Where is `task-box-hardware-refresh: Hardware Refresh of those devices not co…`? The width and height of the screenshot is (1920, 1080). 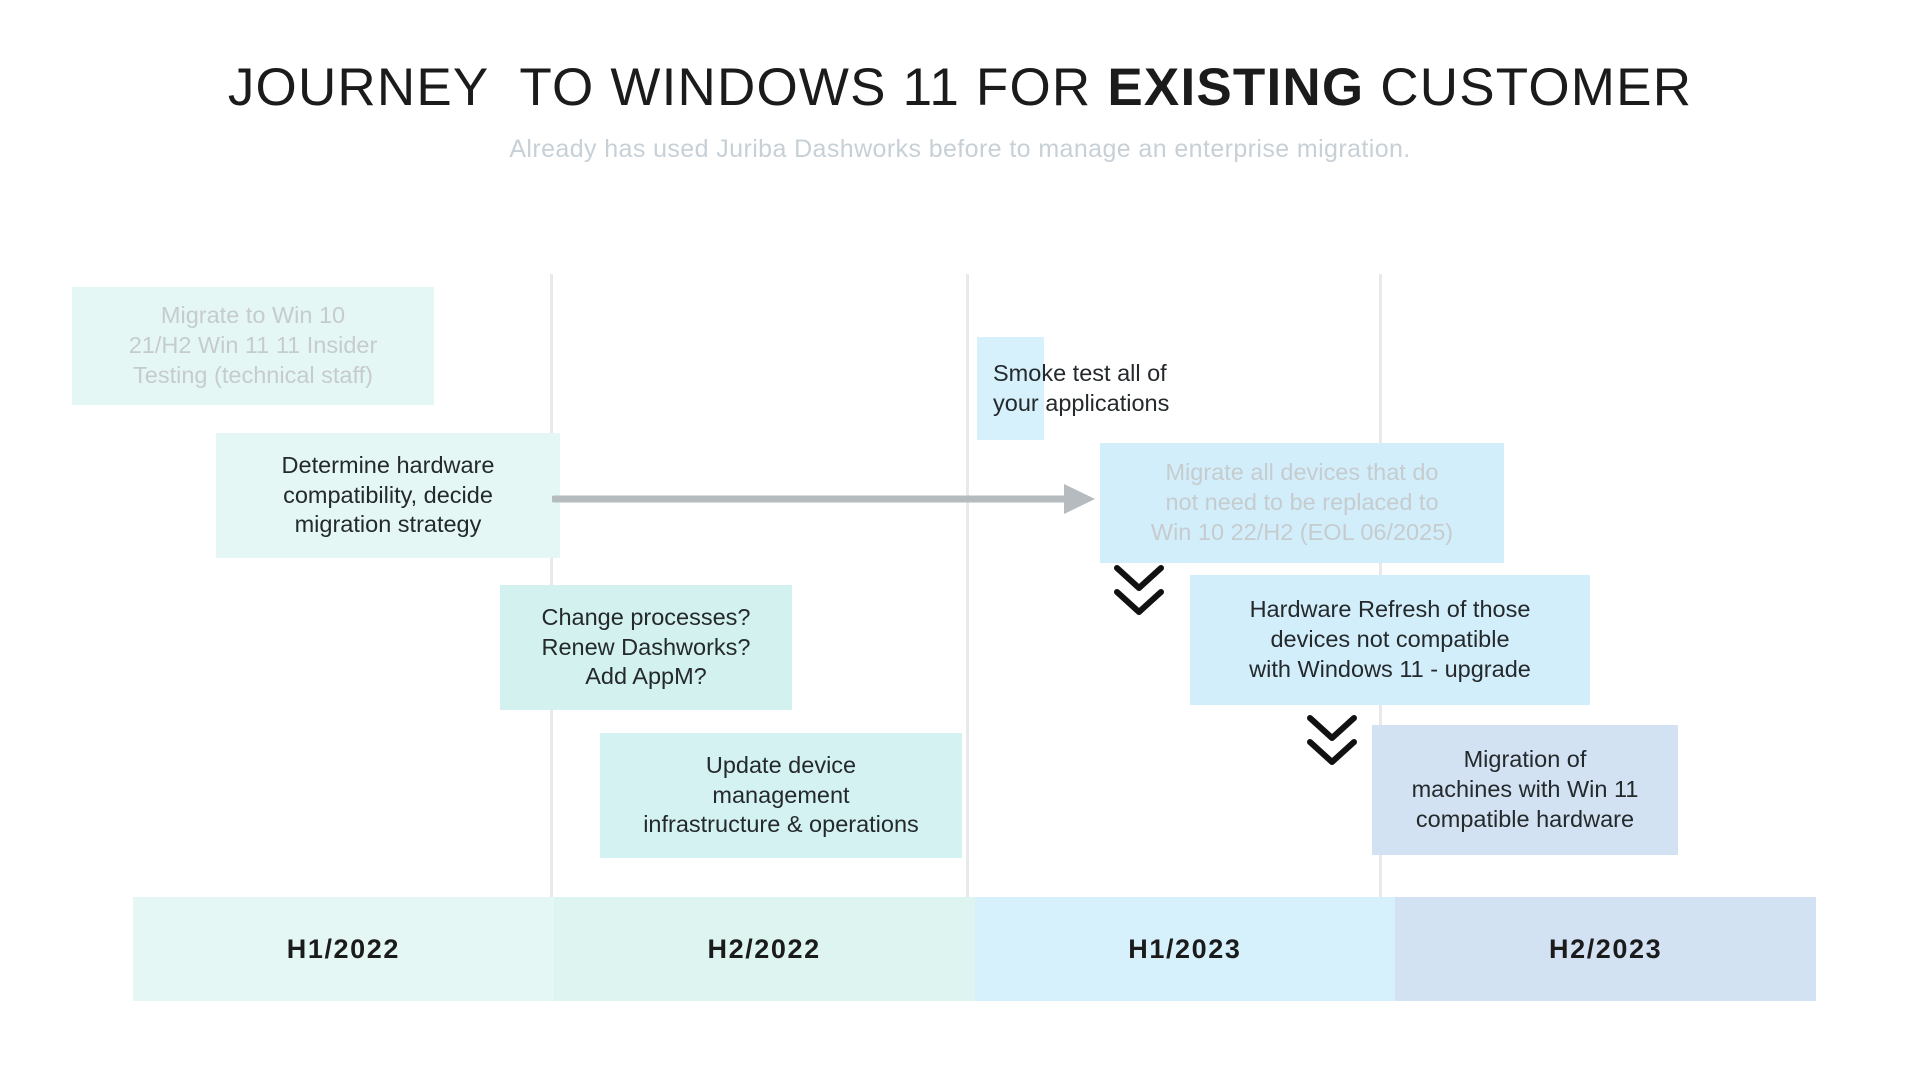 task-box-hardware-refresh: Hardware Refresh of those devices not co… is located at coordinates (1390, 640).